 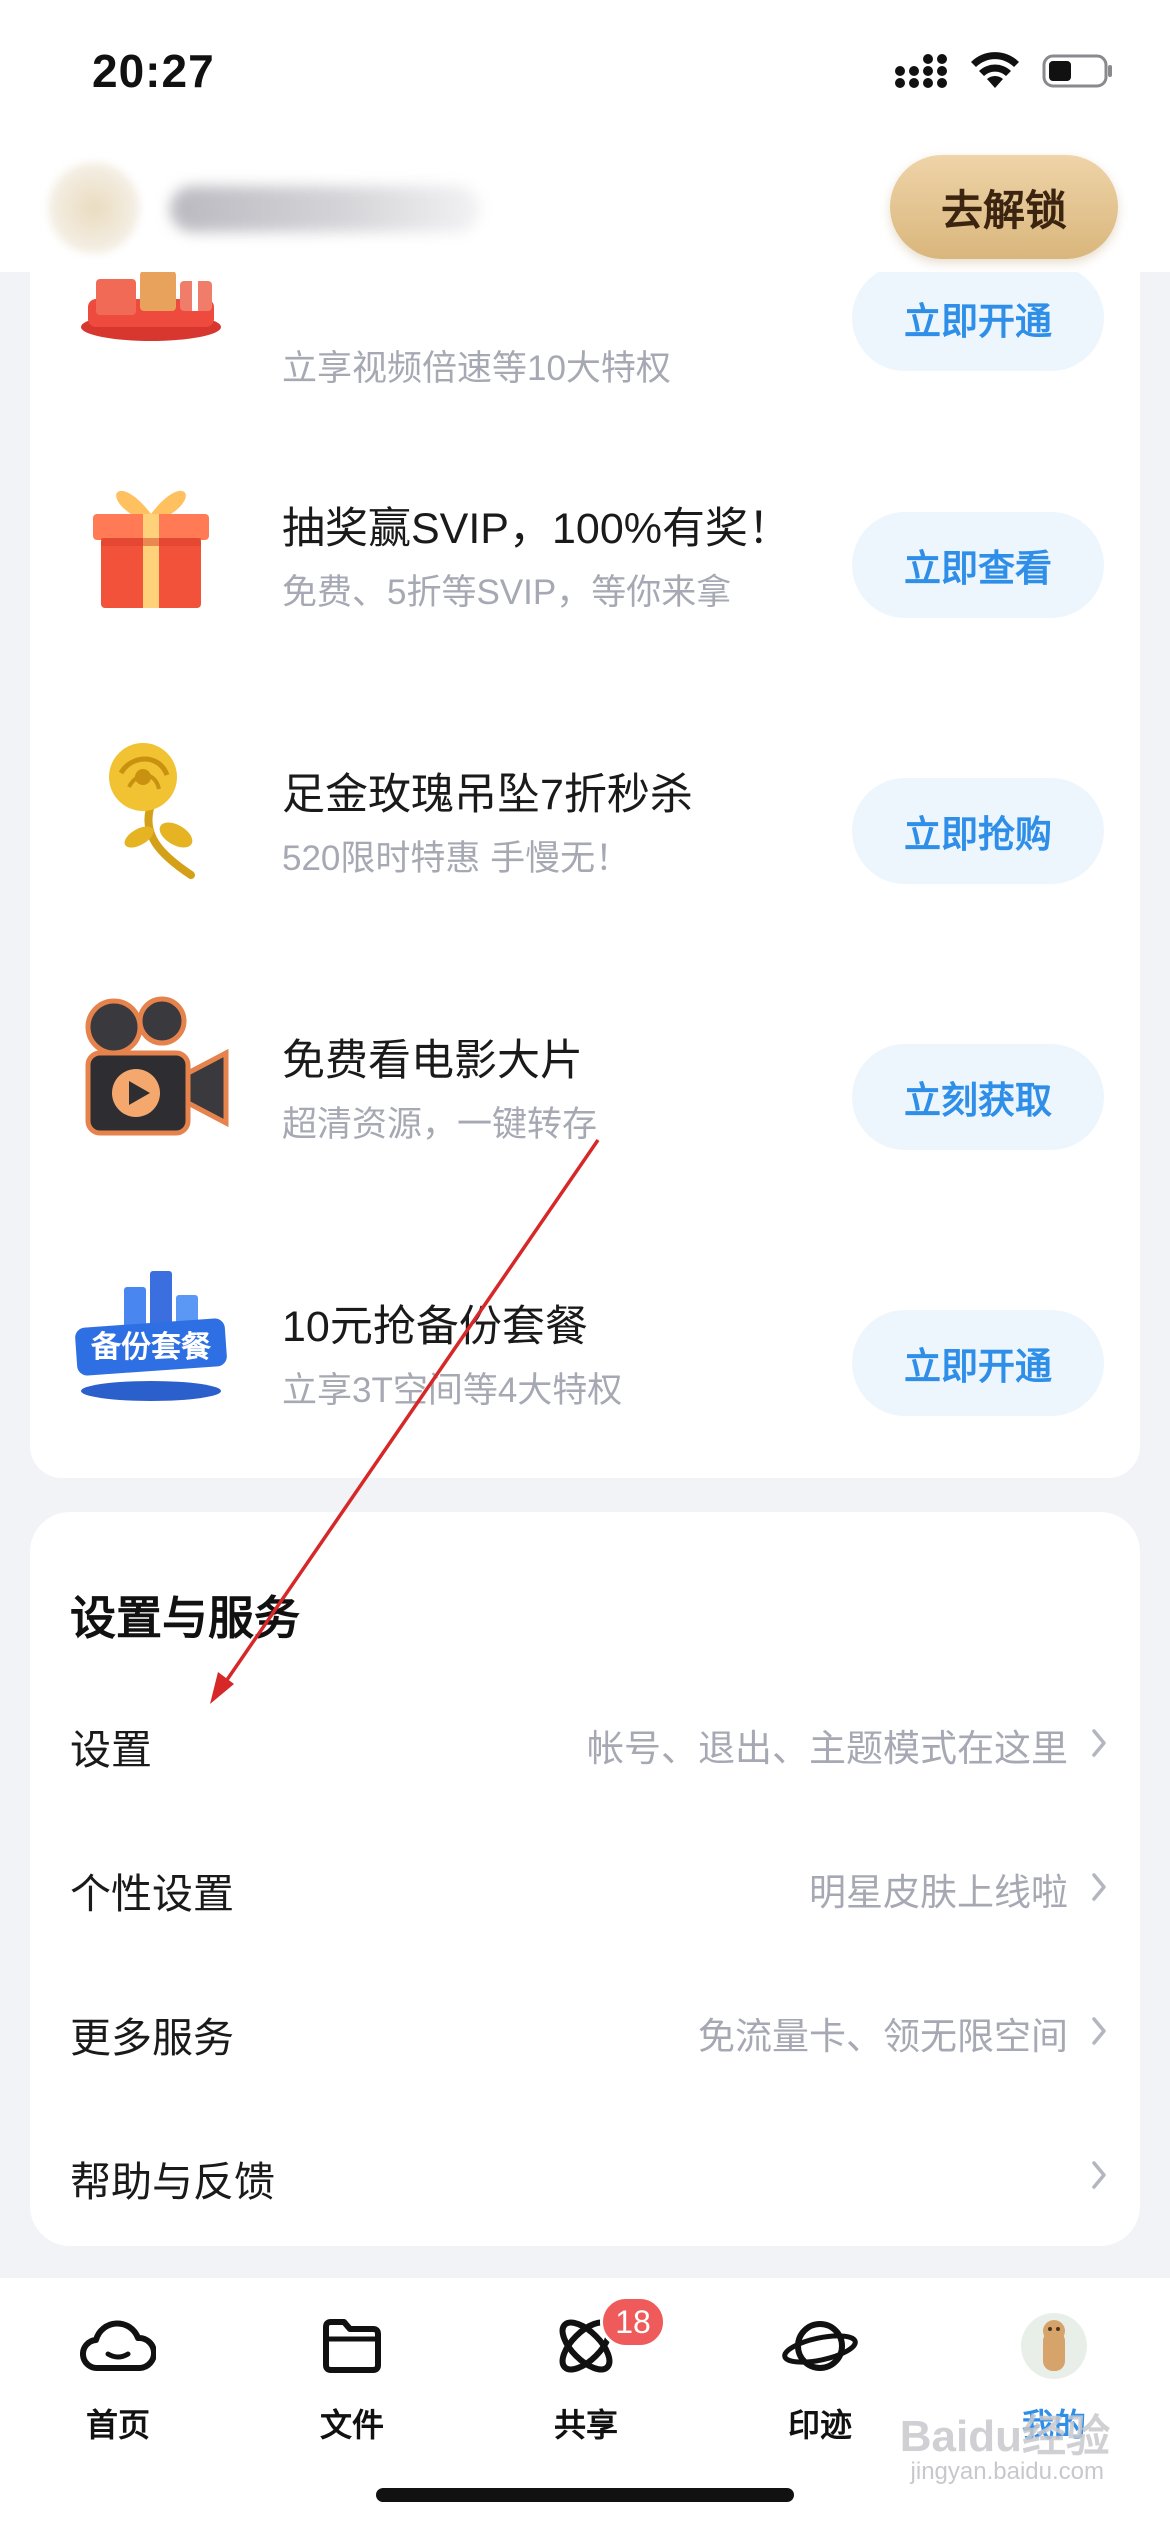 I want to click on promo-action-button: 立即抢购, so click(x=978, y=831).